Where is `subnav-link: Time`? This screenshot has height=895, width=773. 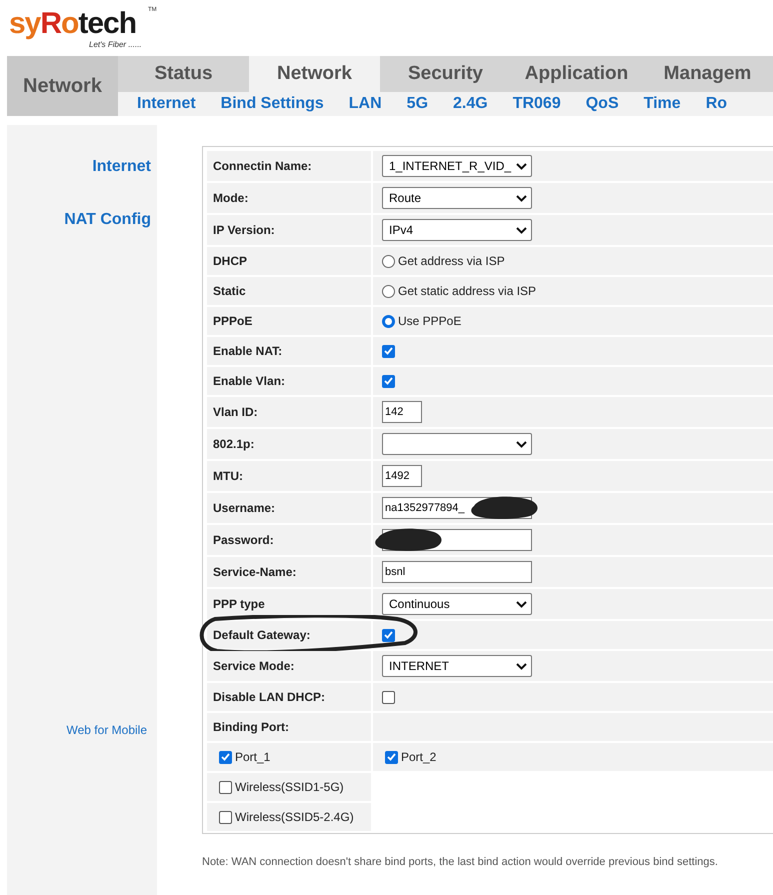 subnav-link: Time is located at coordinates (662, 104).